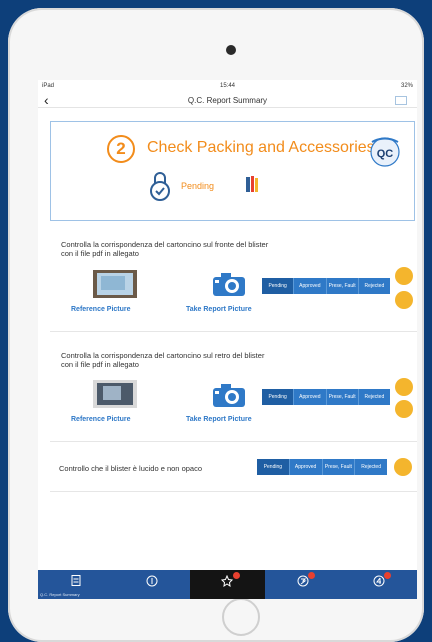  What do you see at coordinates (252, 184) in the screenshot?
I see `books-icon` at bounding box center [252, 184].